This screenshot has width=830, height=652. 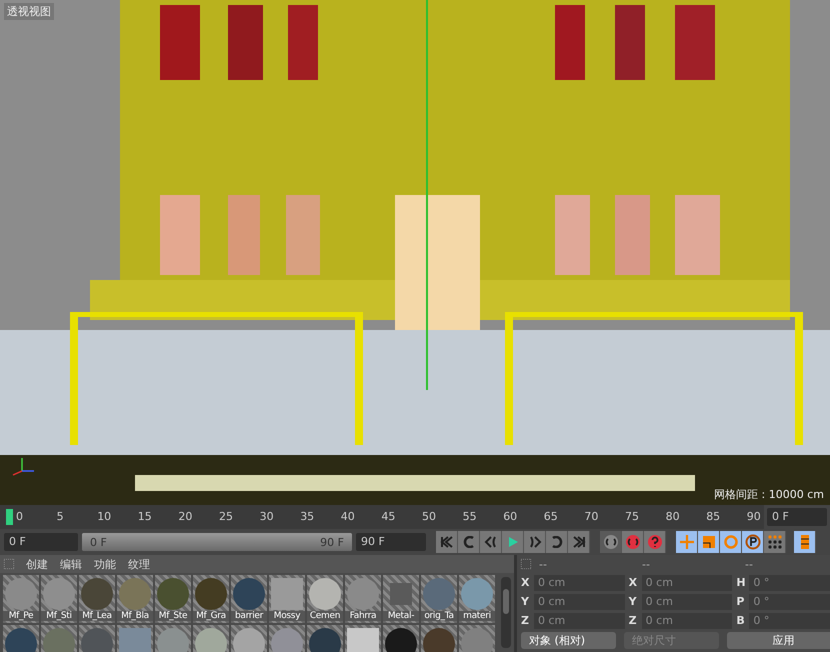 I want to click on frame-range-slider: 0 F 90 F, so click(x=217, y=542).